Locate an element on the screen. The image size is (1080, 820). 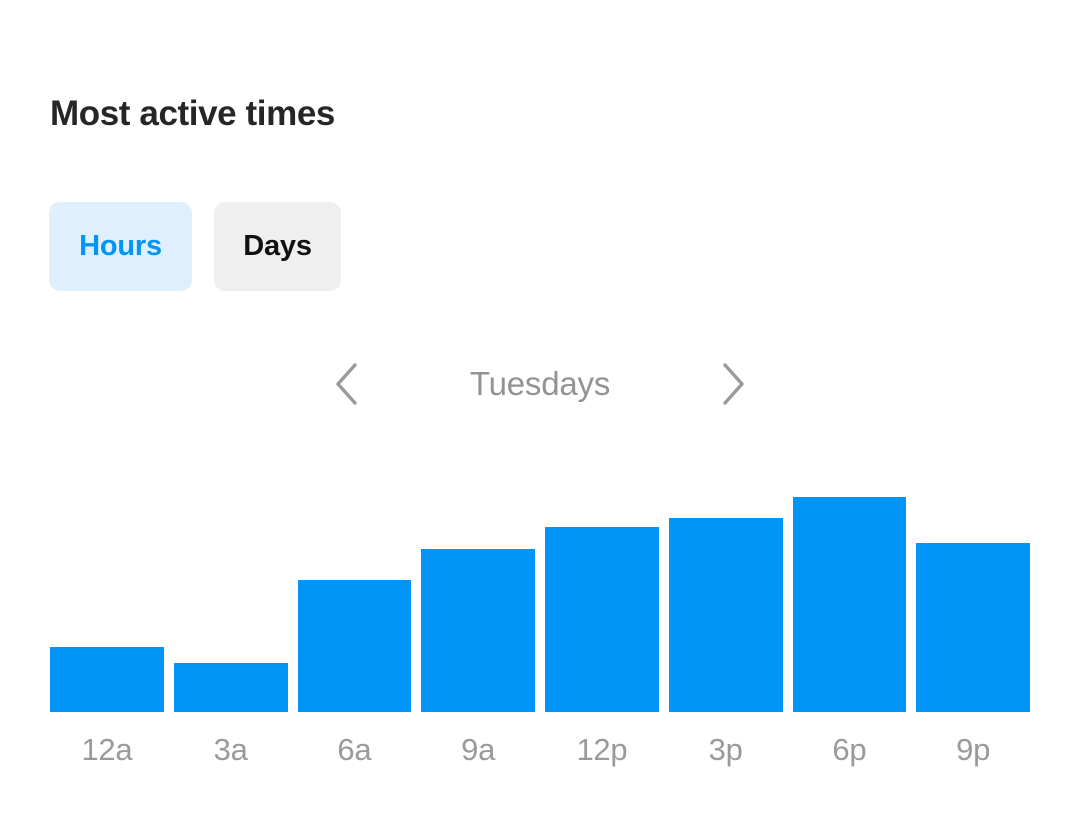
x-axis-tick: 9p is located at coordinates (973, 749).